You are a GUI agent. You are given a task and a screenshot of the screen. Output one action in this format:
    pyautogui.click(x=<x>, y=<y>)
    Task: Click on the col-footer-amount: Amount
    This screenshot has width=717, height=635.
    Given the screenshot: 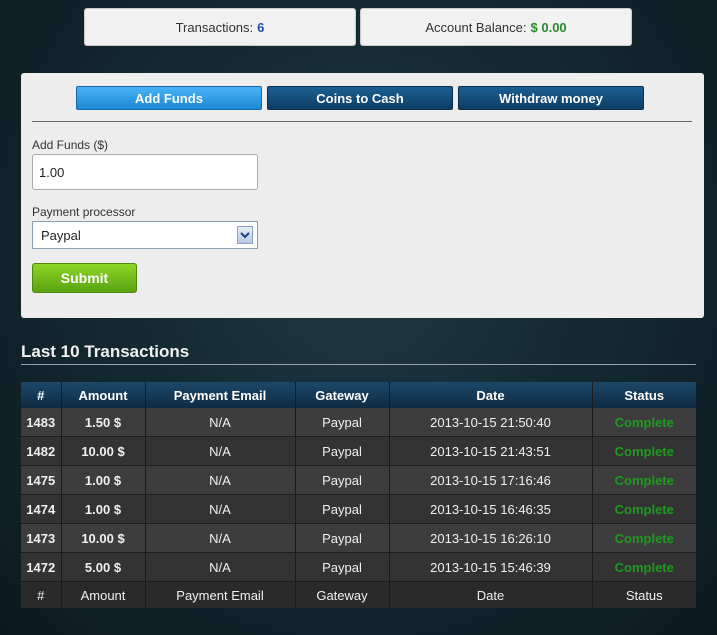 What is the action you would take?
    pyautogui.click(x=103, y=594)
    